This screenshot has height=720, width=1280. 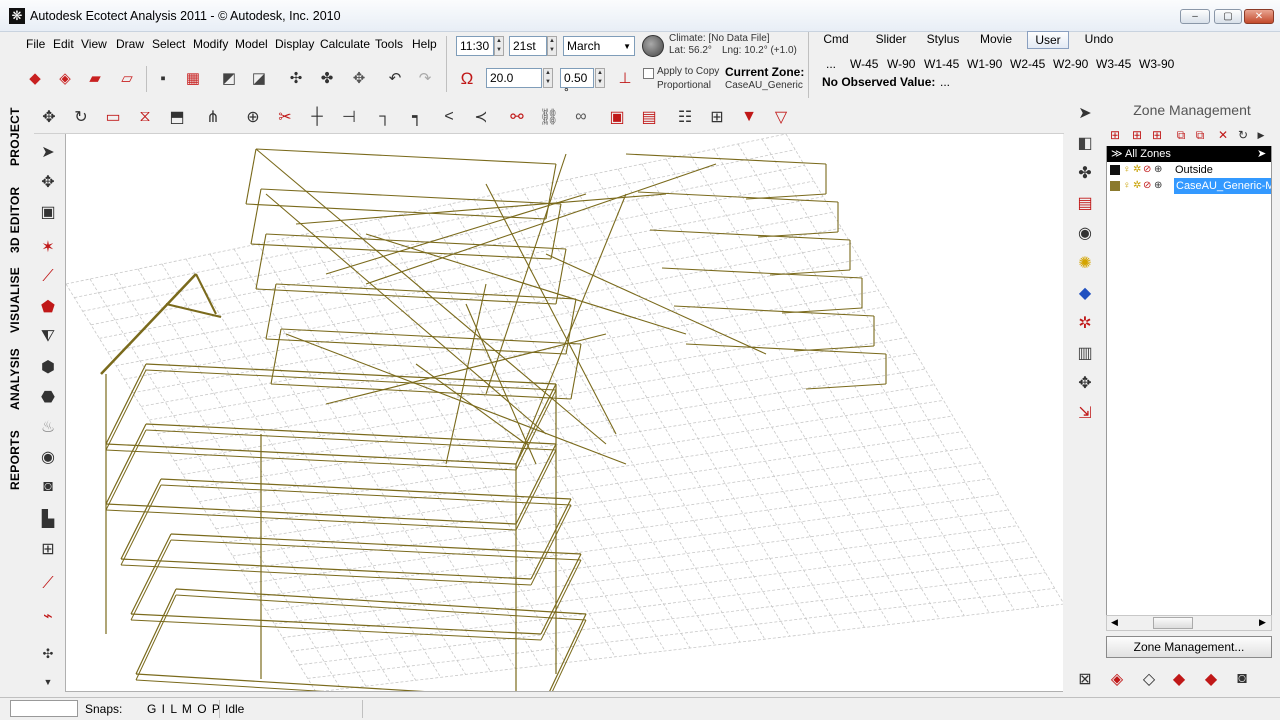 What do you see at coordinates (749, 117) in the screenshot?
I see `remove-row-icon: ▼` at bounding box center [749, 117].